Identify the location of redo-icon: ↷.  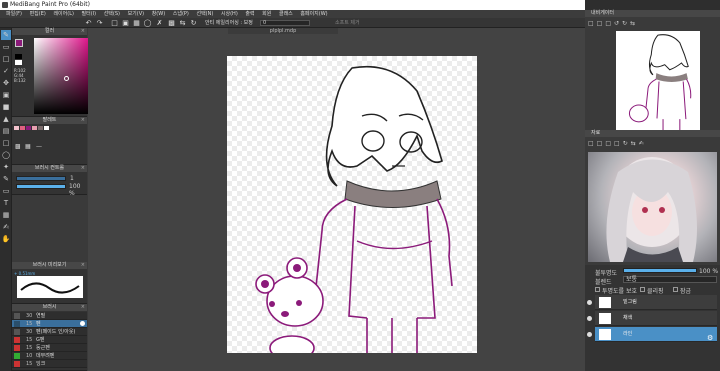
(99, 23).